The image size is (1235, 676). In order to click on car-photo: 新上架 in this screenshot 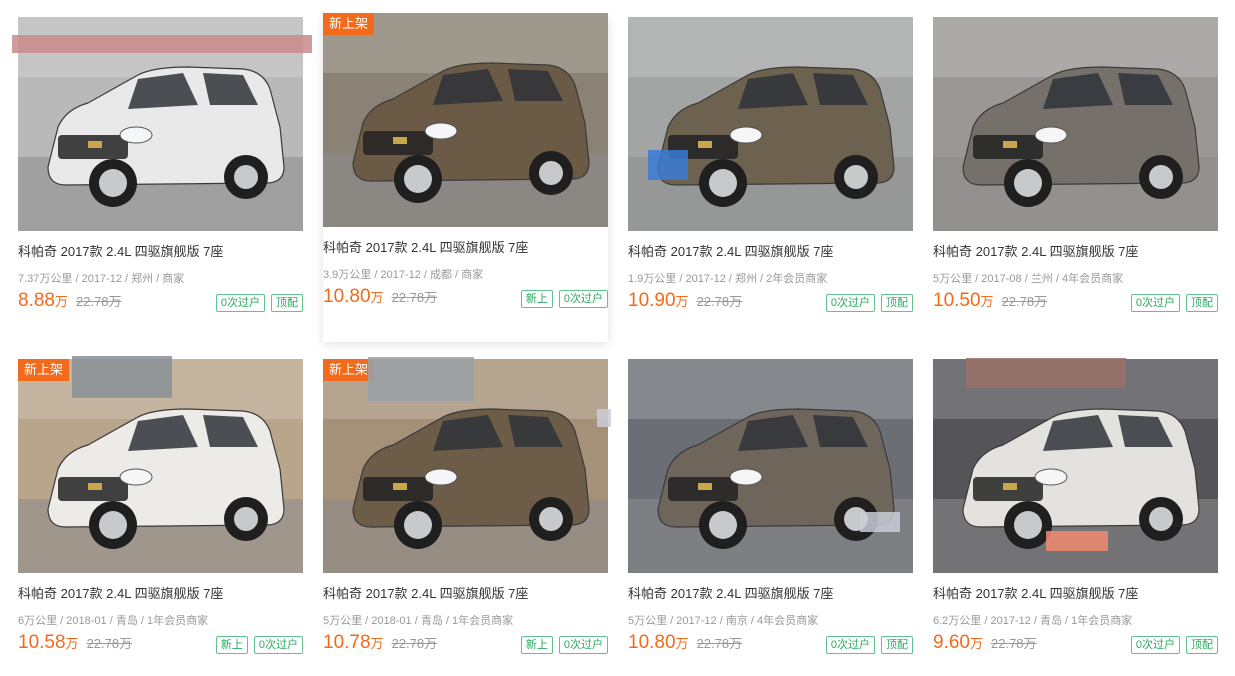, I will do `click(465, 120)`.